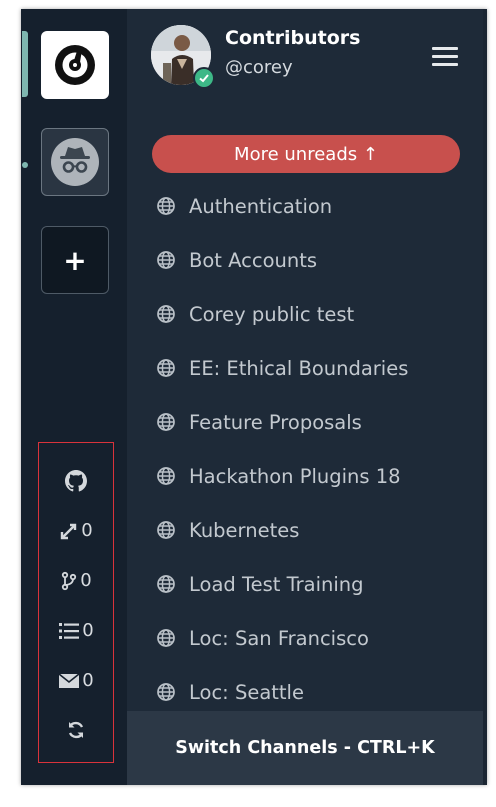 Image resolution: width=496 pixels, height=807 pixels. What do you see at coordinates (275, 422) in the screenshot?
I see `channel-name: Feature Proposals` at bounding box center [275, 422].